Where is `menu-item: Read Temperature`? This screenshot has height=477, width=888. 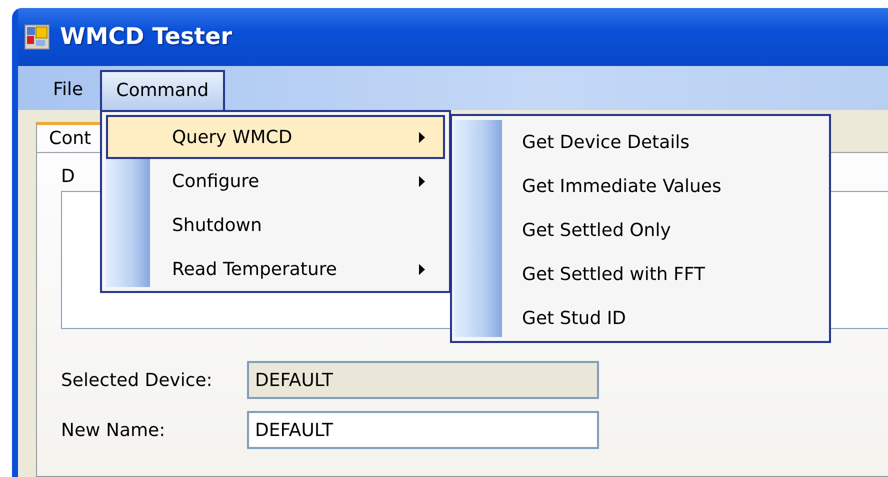
menu-item: Read Temperature is located at coordinates (275, 269).